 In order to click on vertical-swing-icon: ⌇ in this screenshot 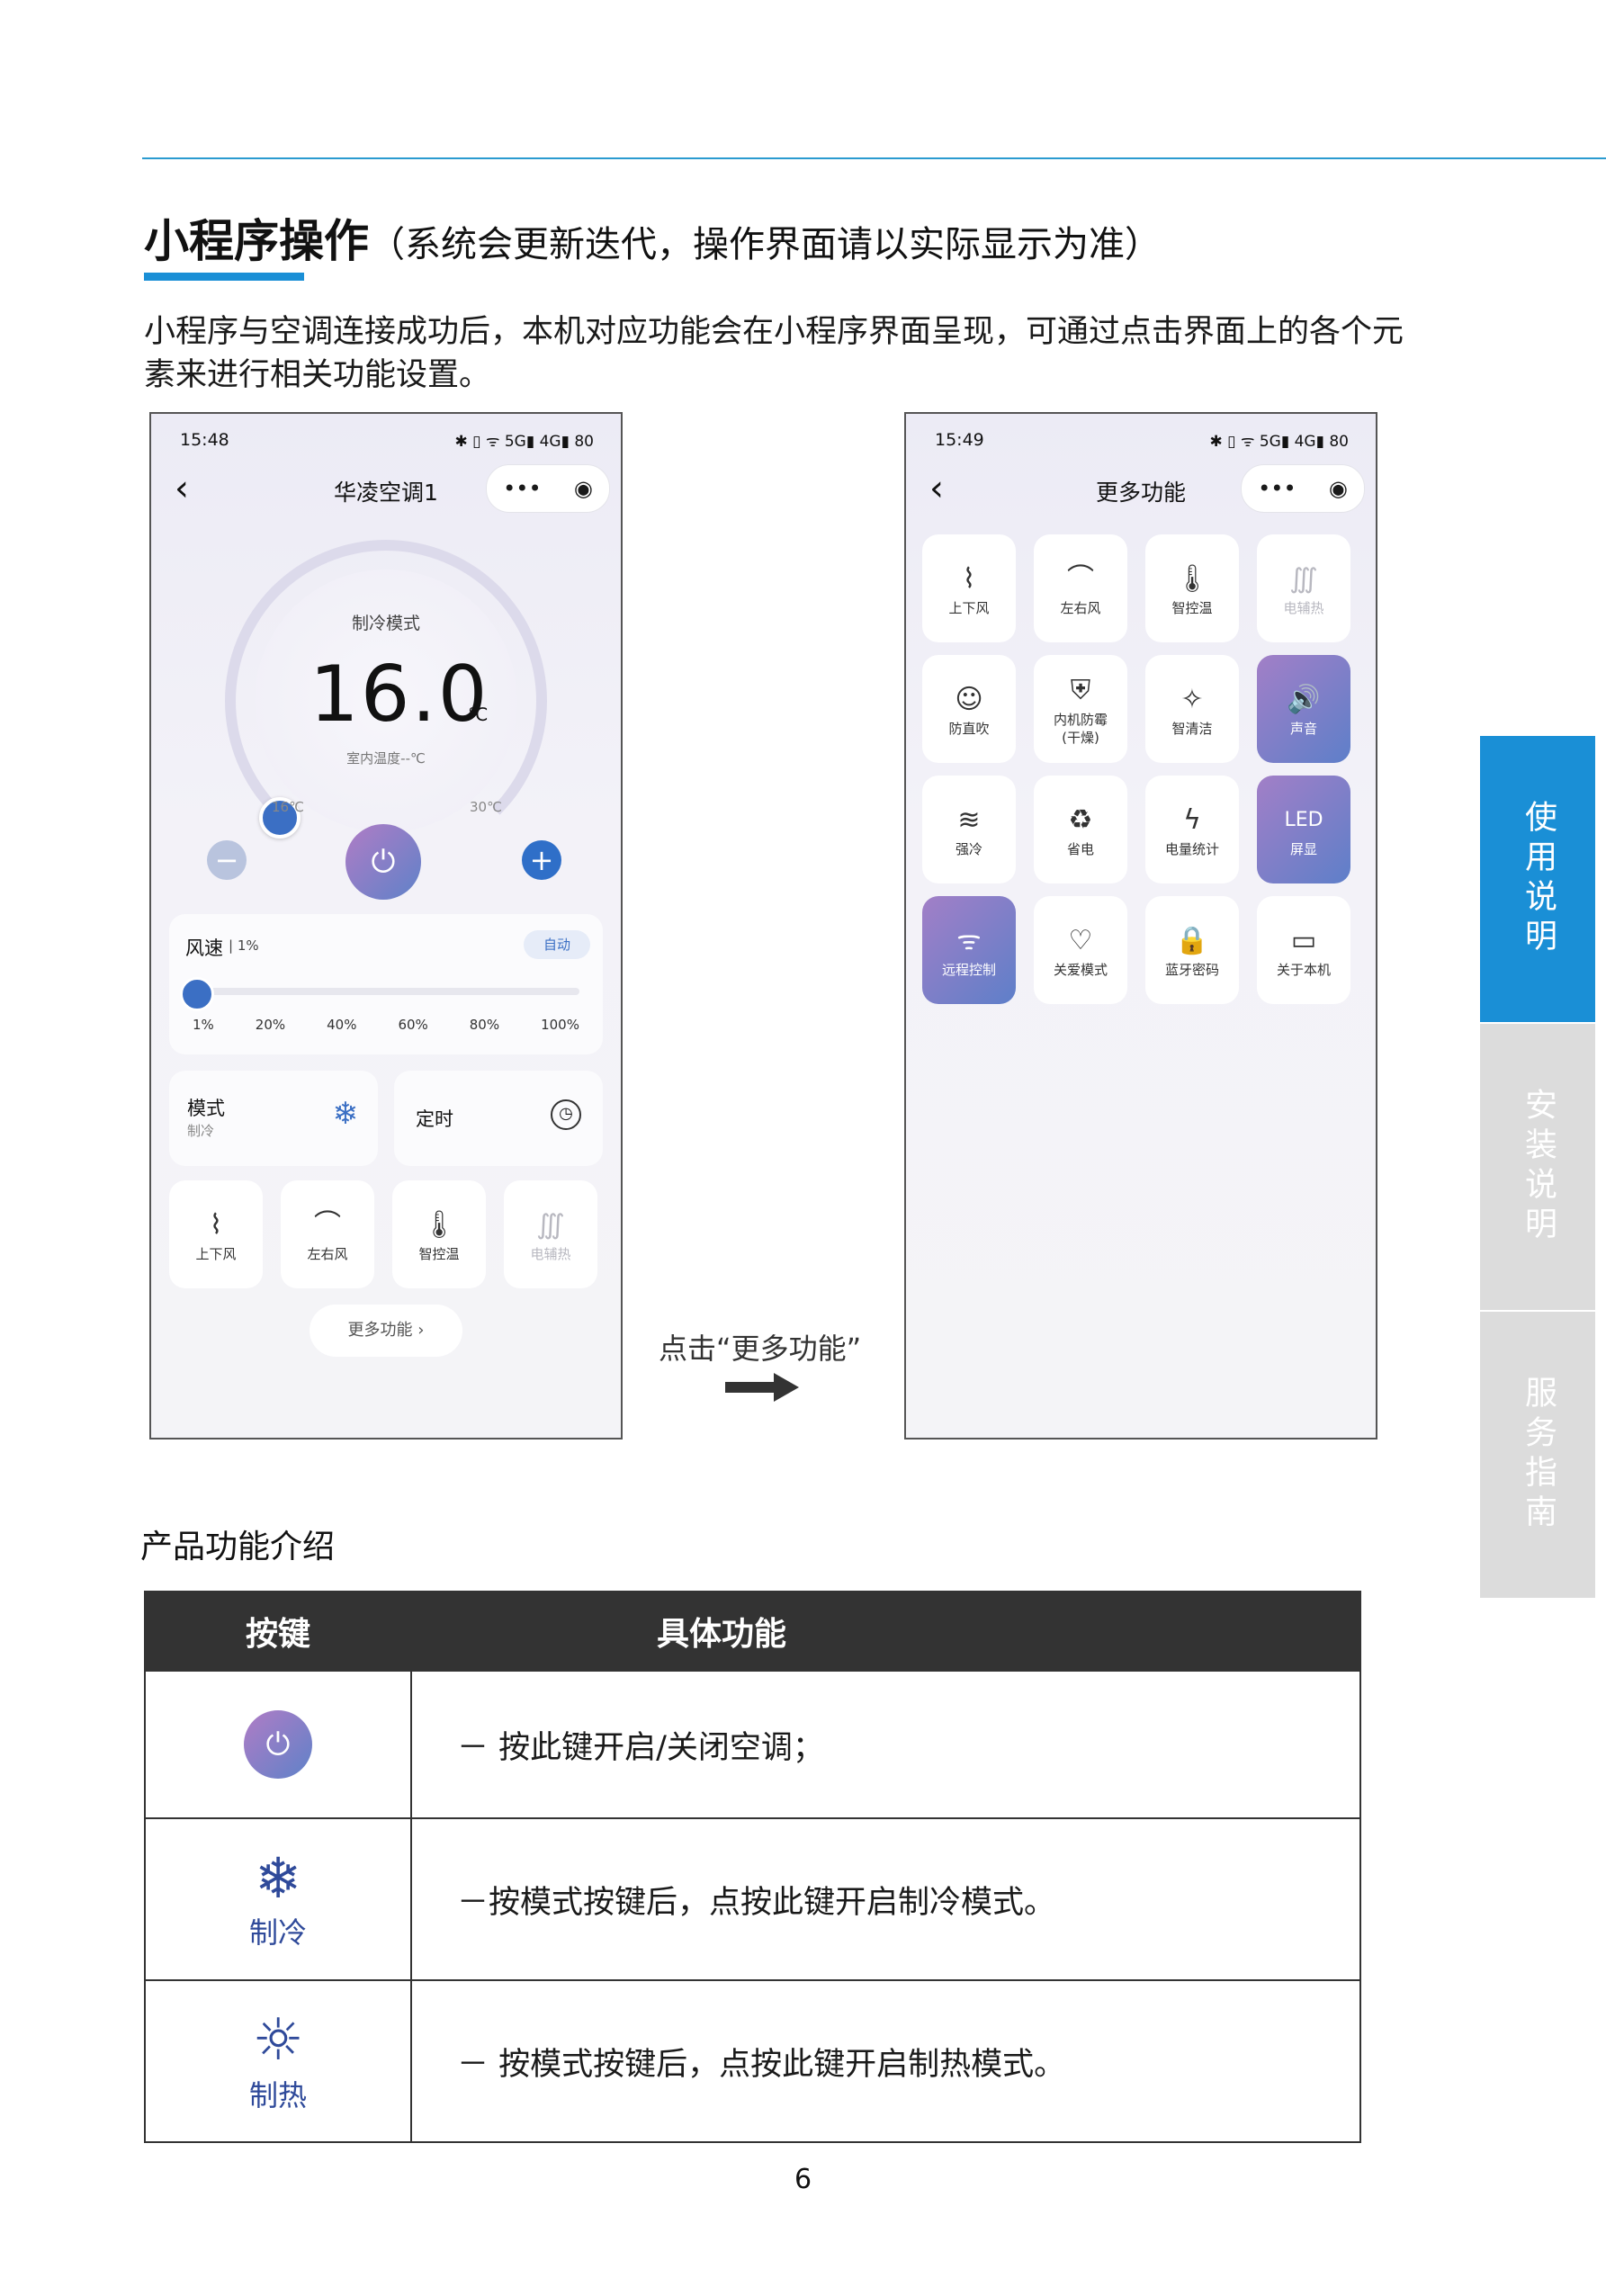, I will do `click(216, 1225)`.